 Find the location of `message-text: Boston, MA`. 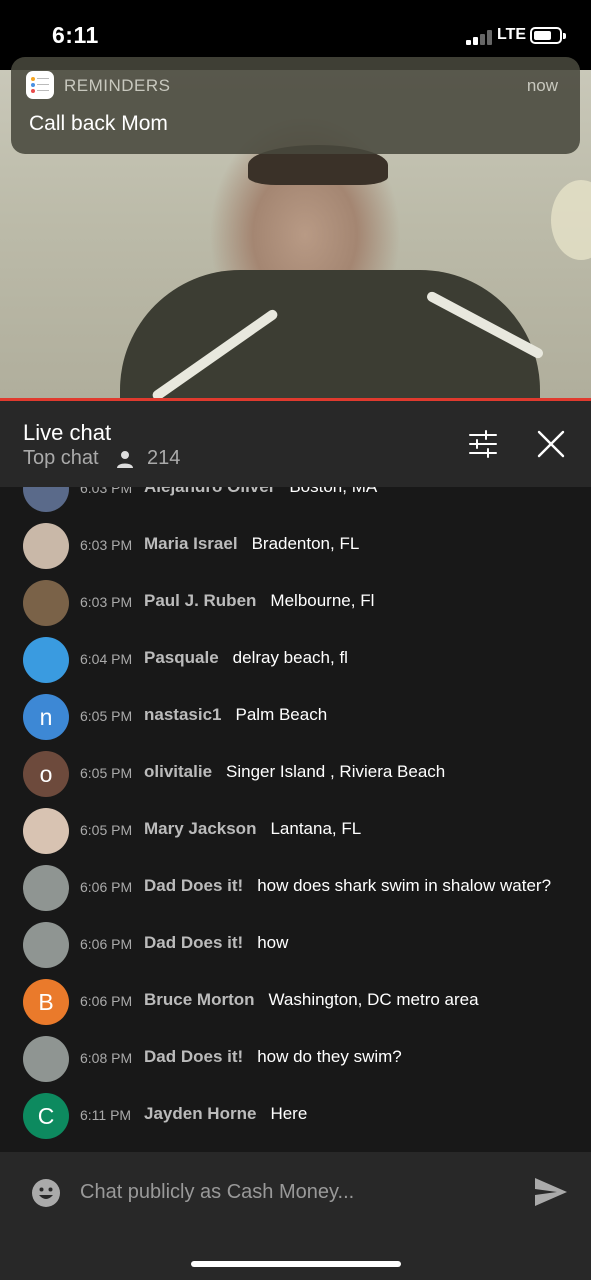

message-text: Boston, MA is located at coordinates (333, 491).